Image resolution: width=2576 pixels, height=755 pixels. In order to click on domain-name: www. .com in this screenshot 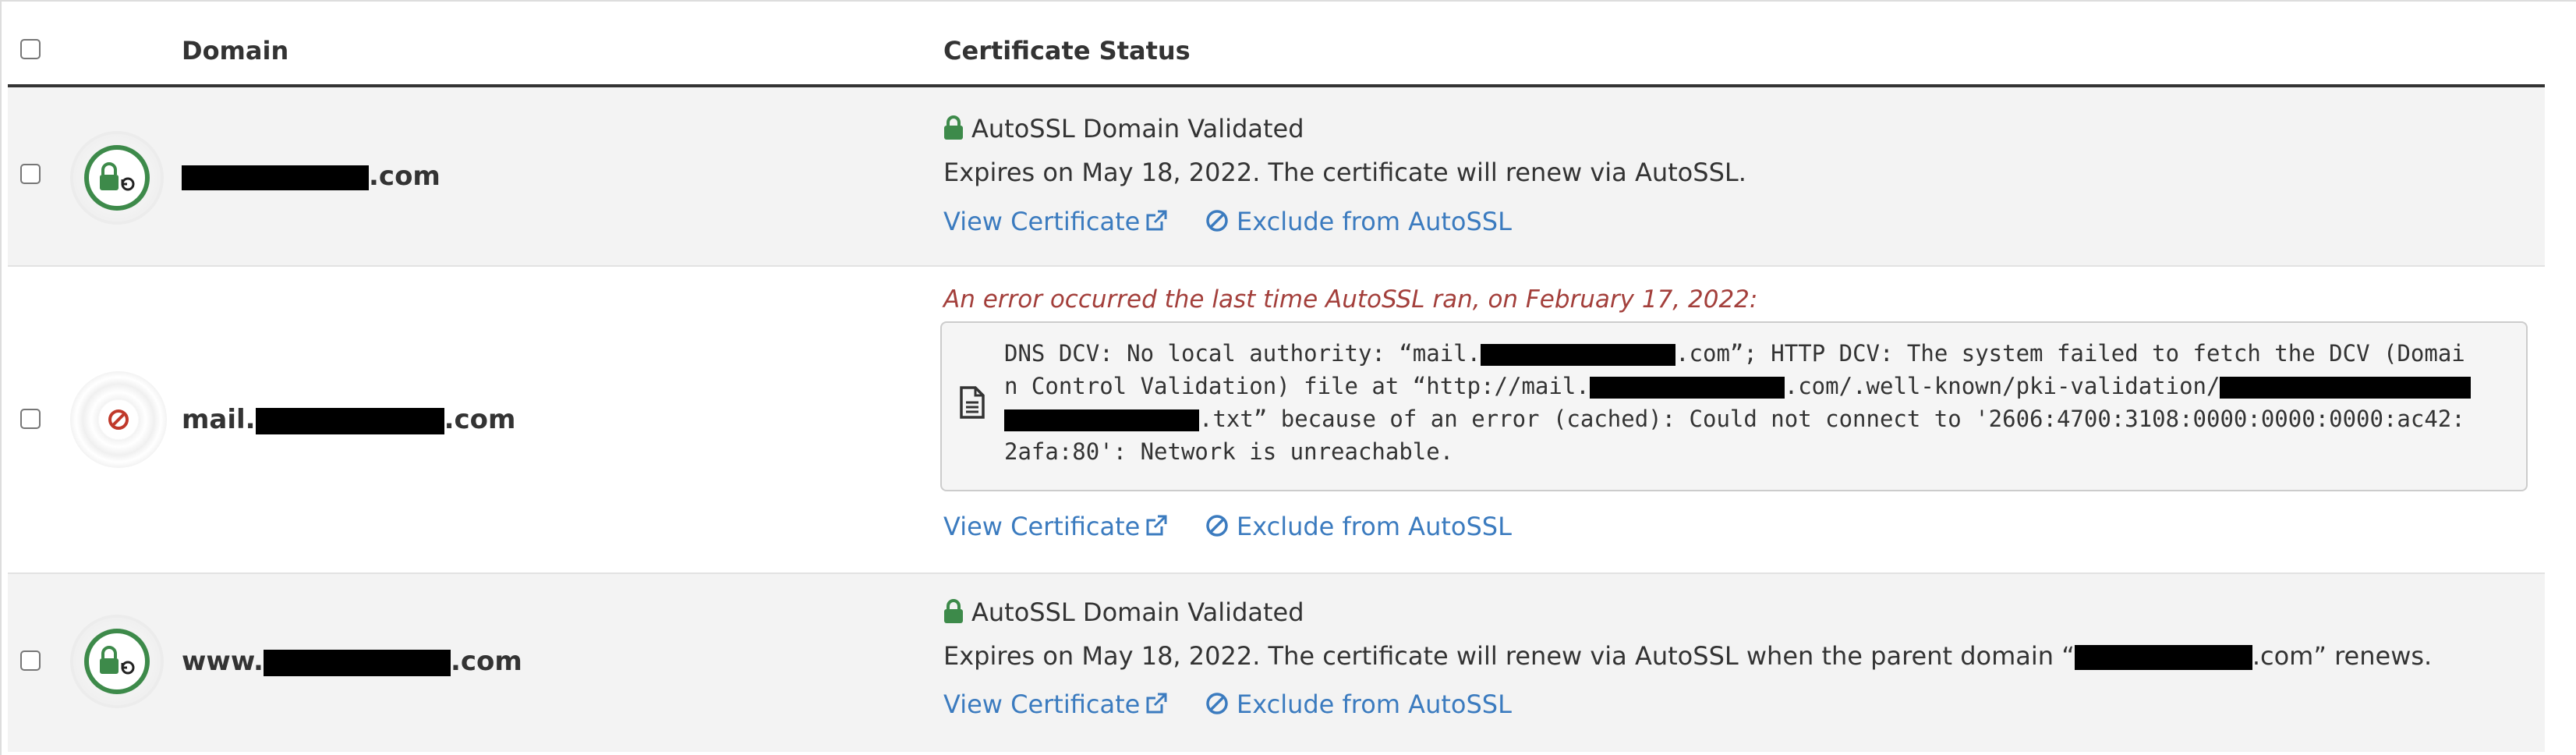, I will do `click(352, 661)`.